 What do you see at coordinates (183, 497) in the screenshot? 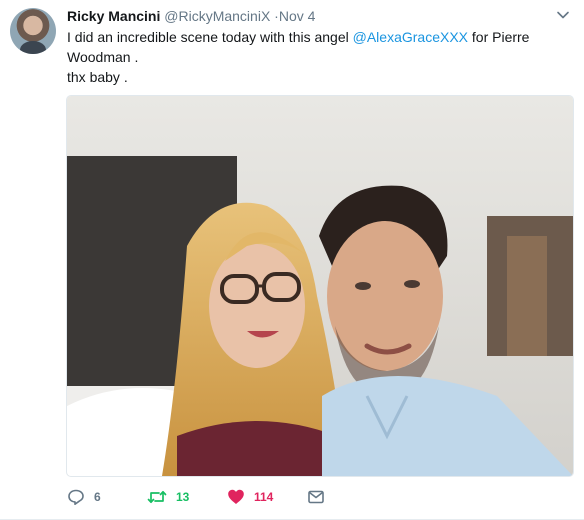
I see `retweet-count: 13` at bounding box center [183, 497].